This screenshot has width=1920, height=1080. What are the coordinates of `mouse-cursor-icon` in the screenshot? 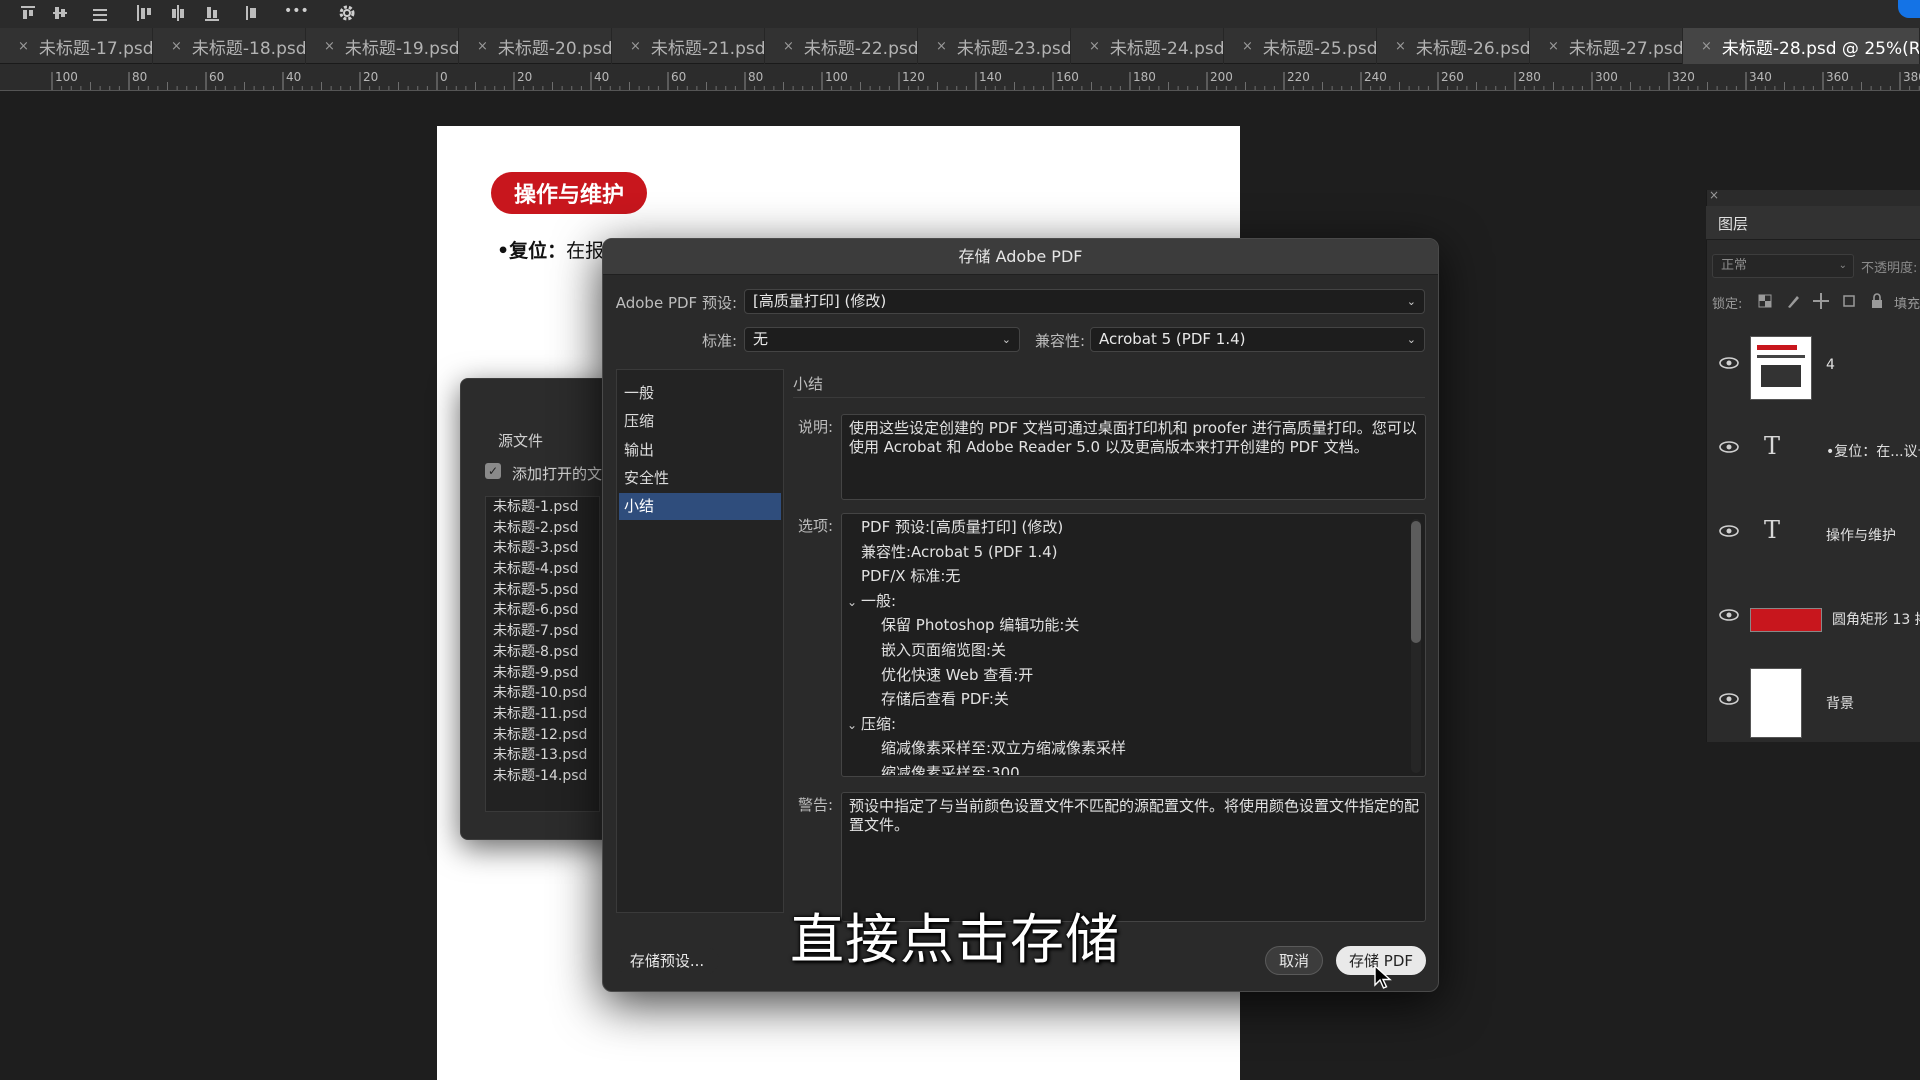 It's located at (1383, 977).